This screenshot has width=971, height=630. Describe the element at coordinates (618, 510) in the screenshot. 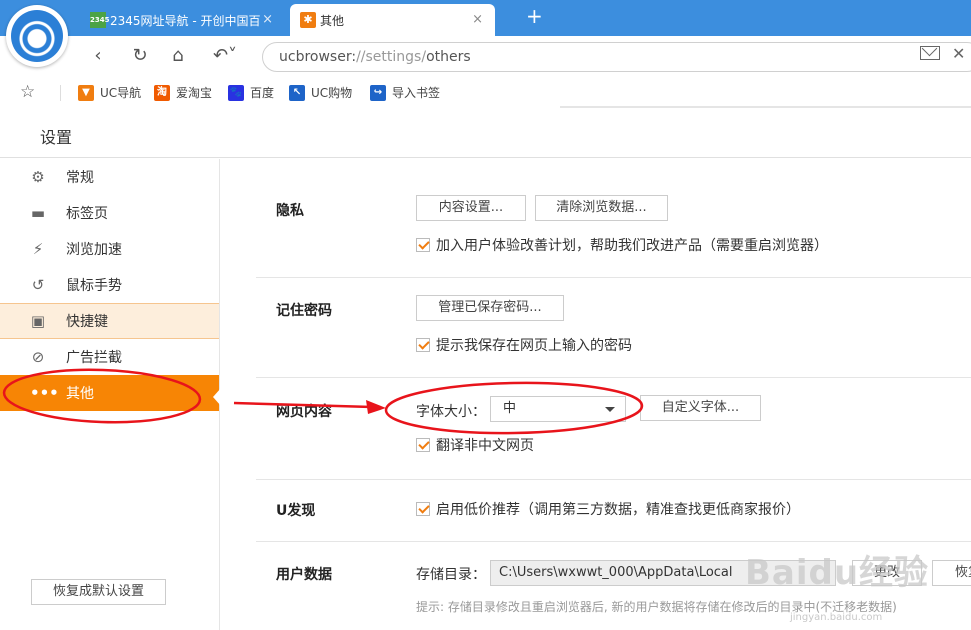

I see `checkbox-label: 启用低价推荐（调用第三方数据，精准查找更低商家报价）` at that location.